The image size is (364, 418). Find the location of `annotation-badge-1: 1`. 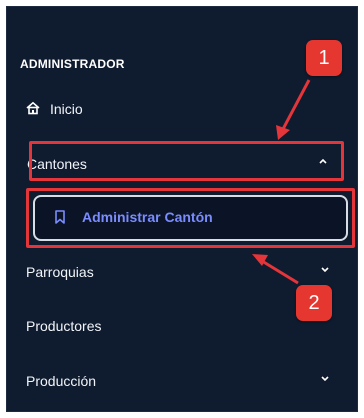

annotation-badge-1: 1 is located at coordinates (324, 58).